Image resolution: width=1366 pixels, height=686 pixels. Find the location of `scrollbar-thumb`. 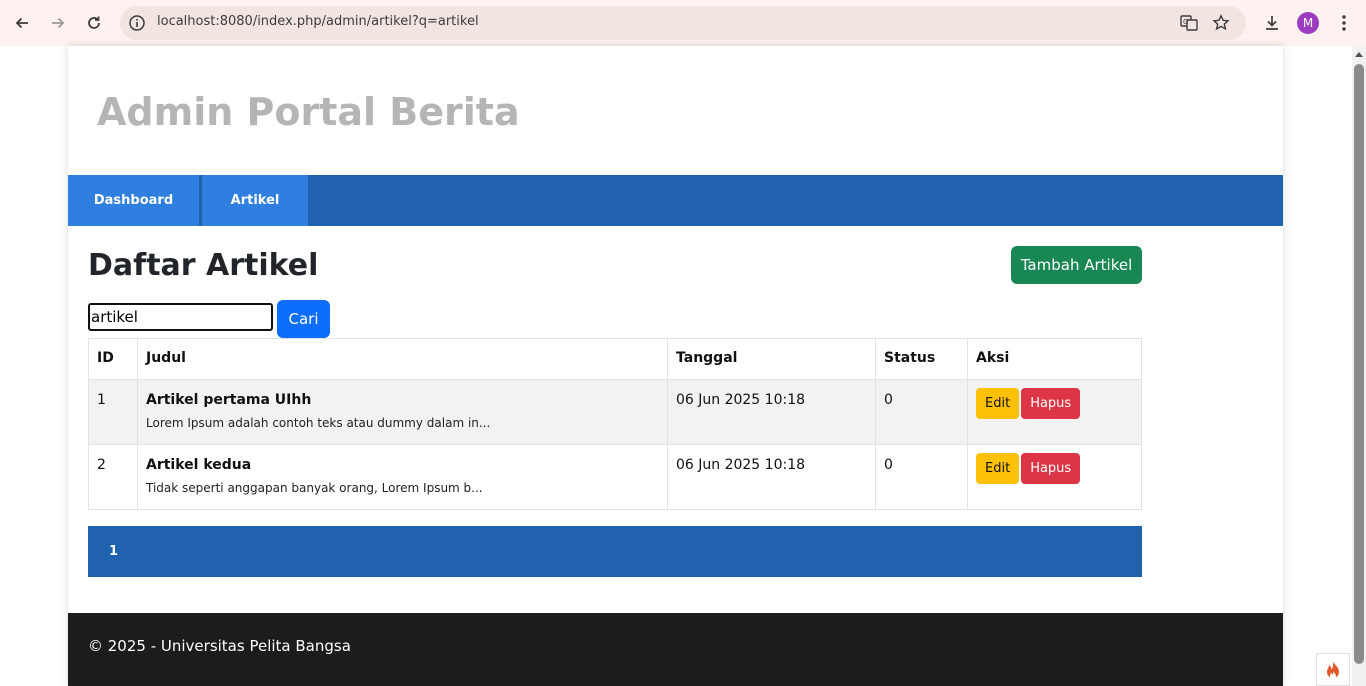

scrollbar-thumb is located at coordinates (1359, 364).